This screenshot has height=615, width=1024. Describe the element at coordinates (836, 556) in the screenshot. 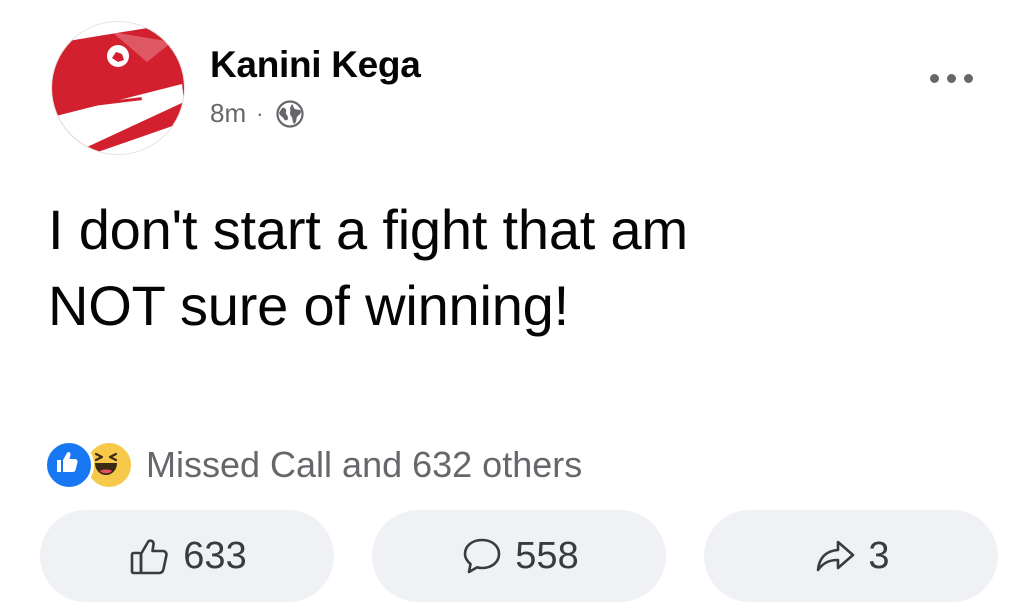

I see `share-arrow-icon` at that location.